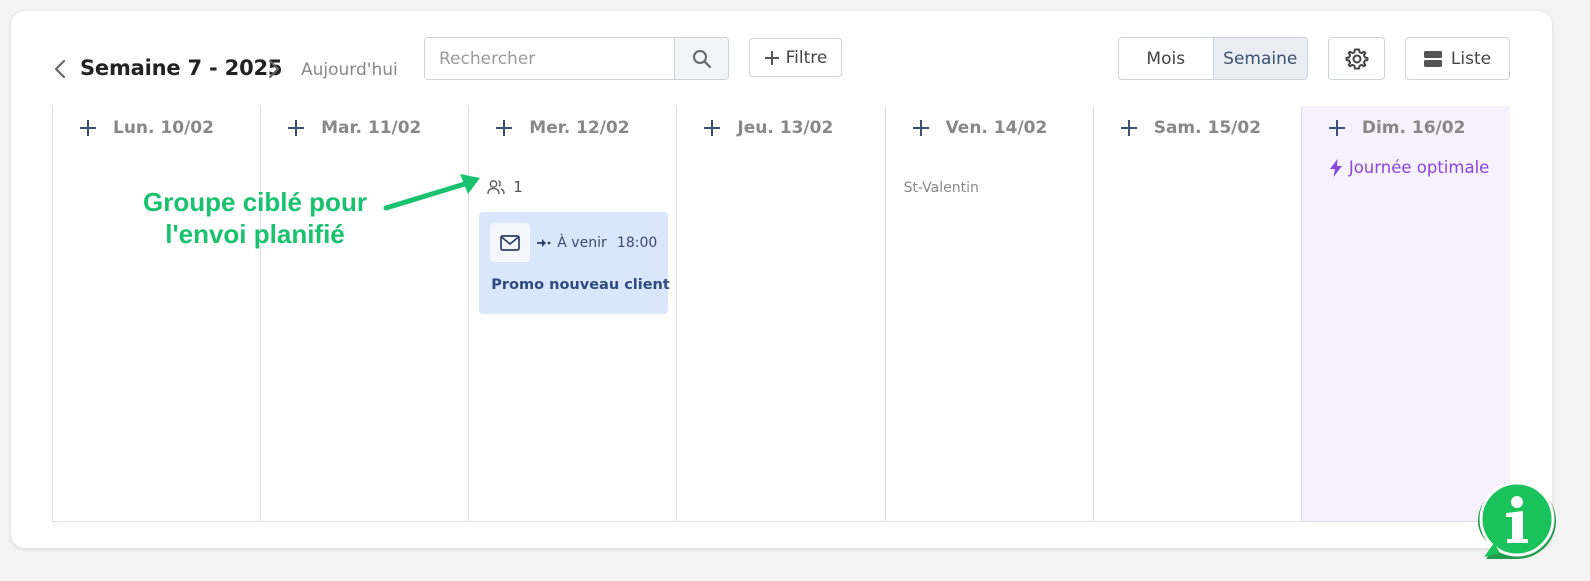 The image size is (1590, 581). Describe the element at coordinates (1198, 313) in the screenshot. I see `day-column-saturday: Sam. 15/02` at that location.